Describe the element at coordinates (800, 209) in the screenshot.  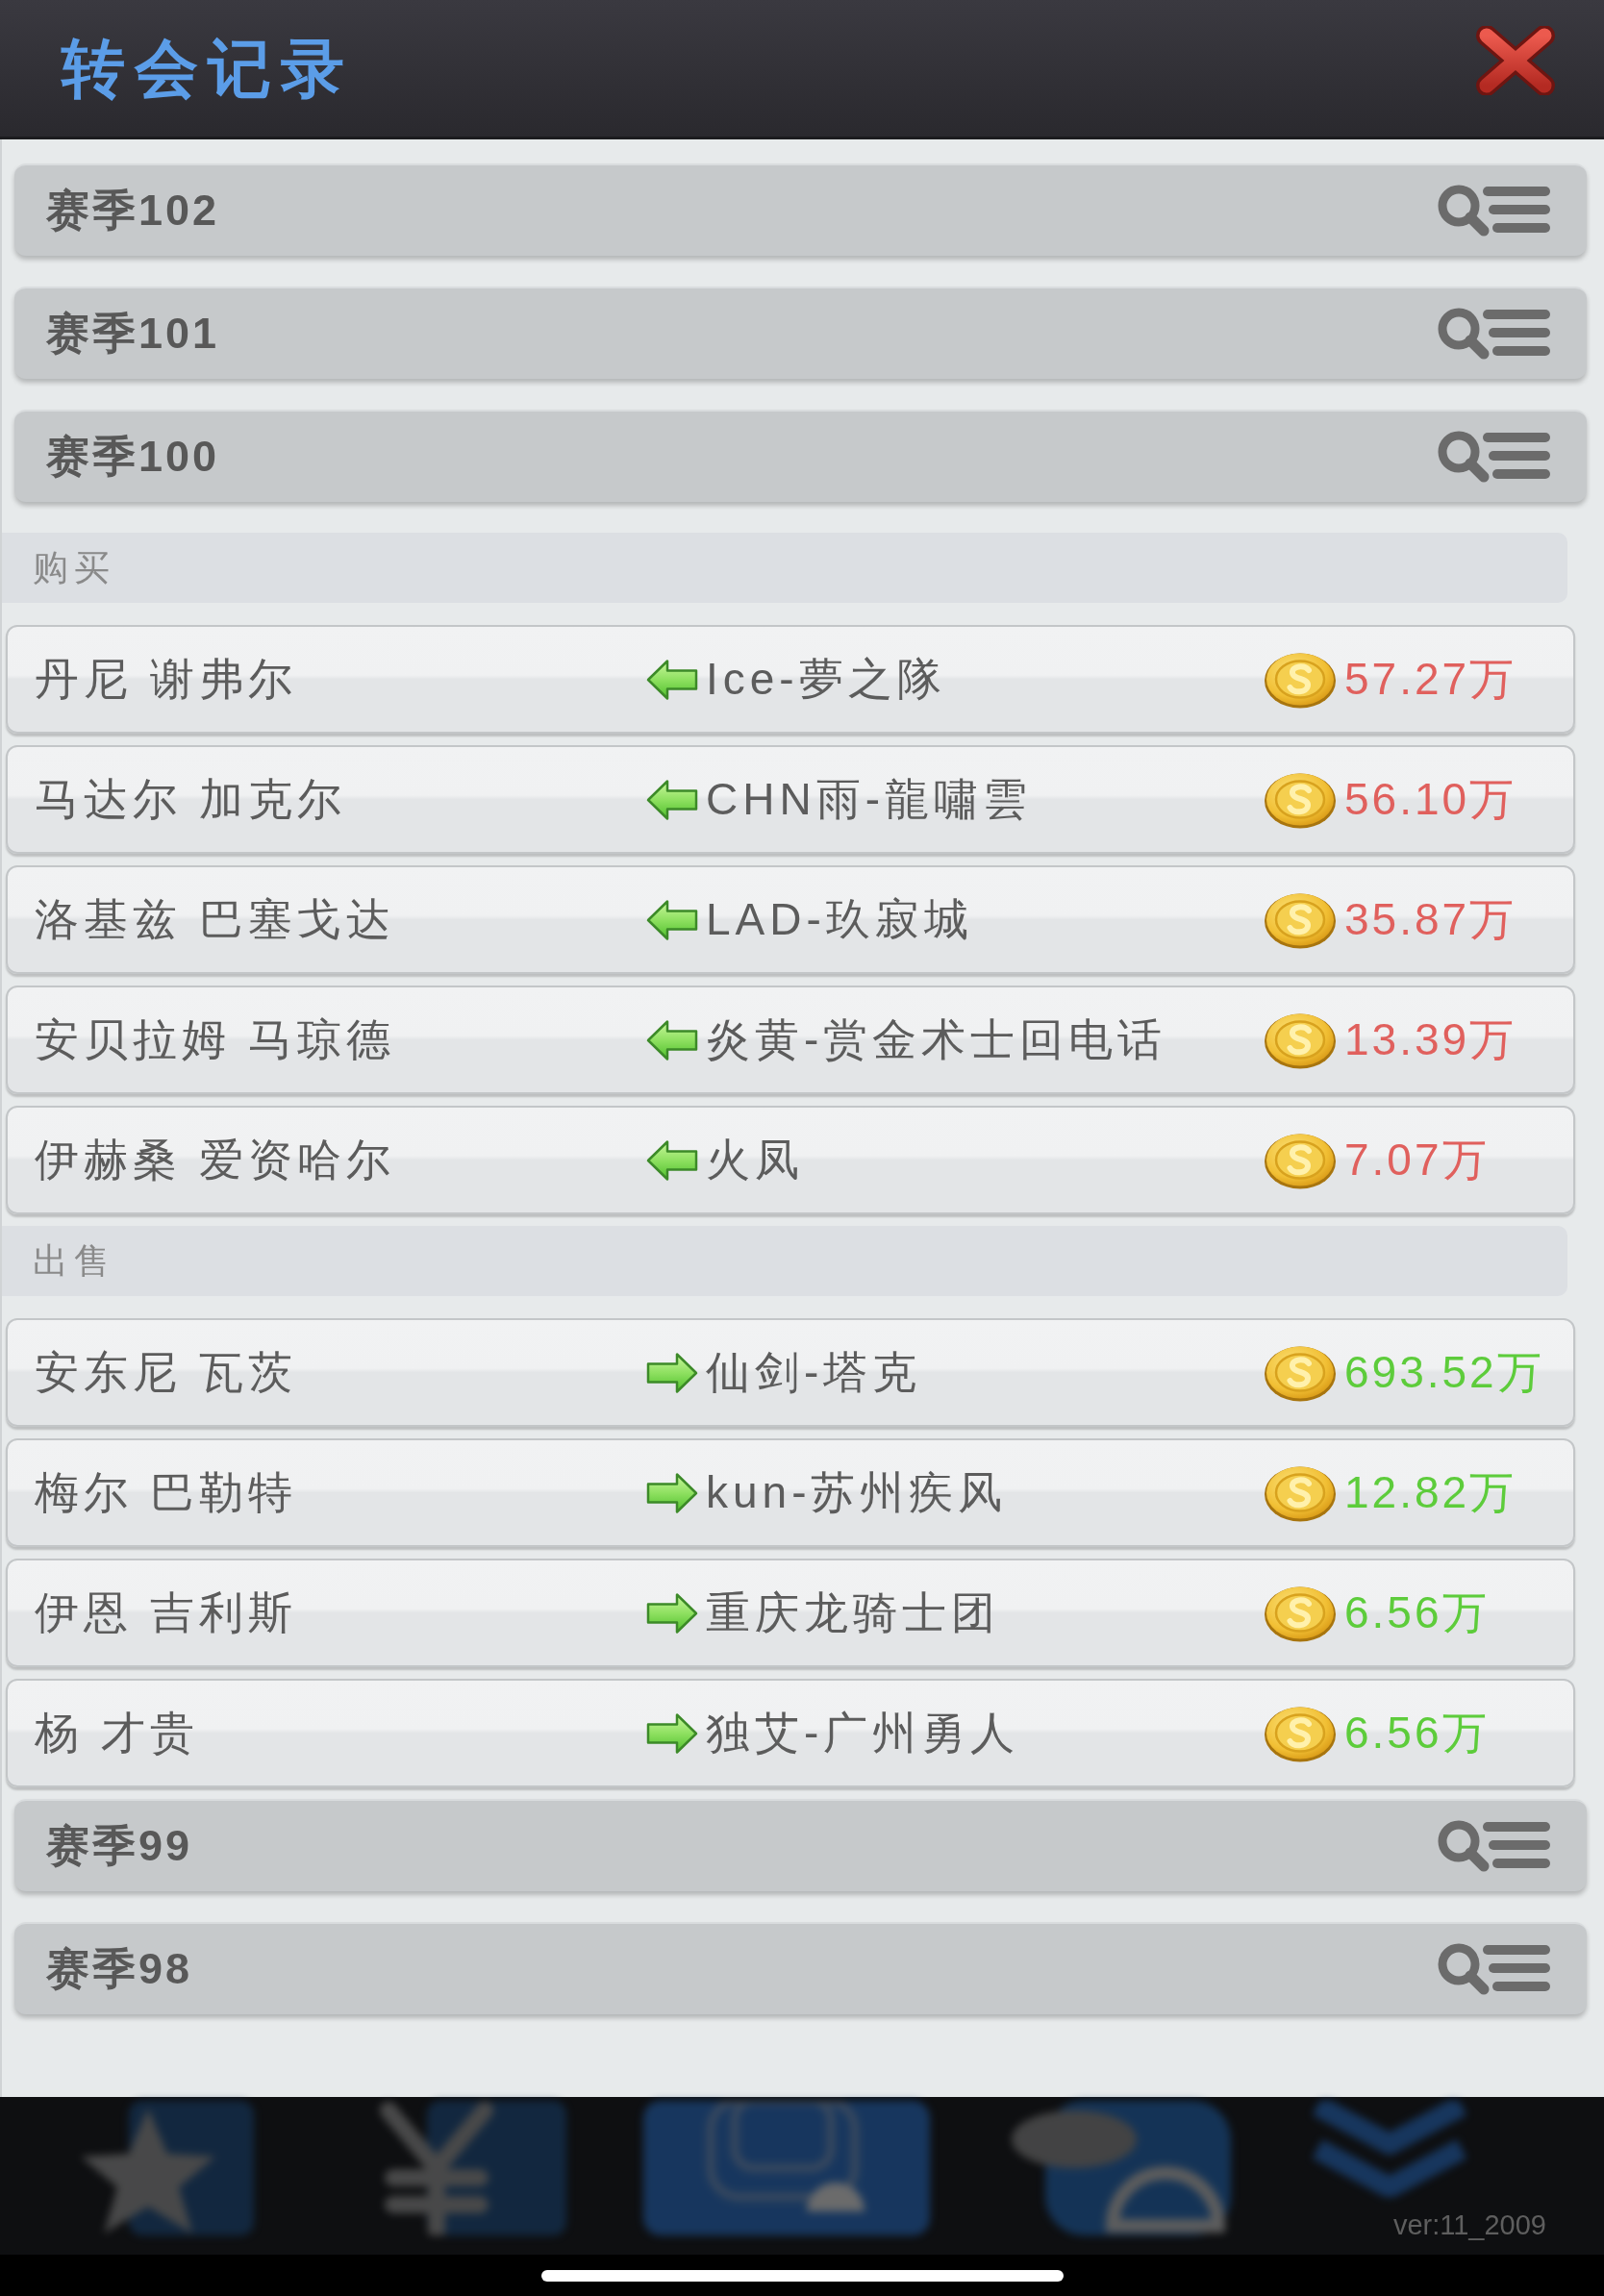
I see `season-button: 赛季102` at that location.